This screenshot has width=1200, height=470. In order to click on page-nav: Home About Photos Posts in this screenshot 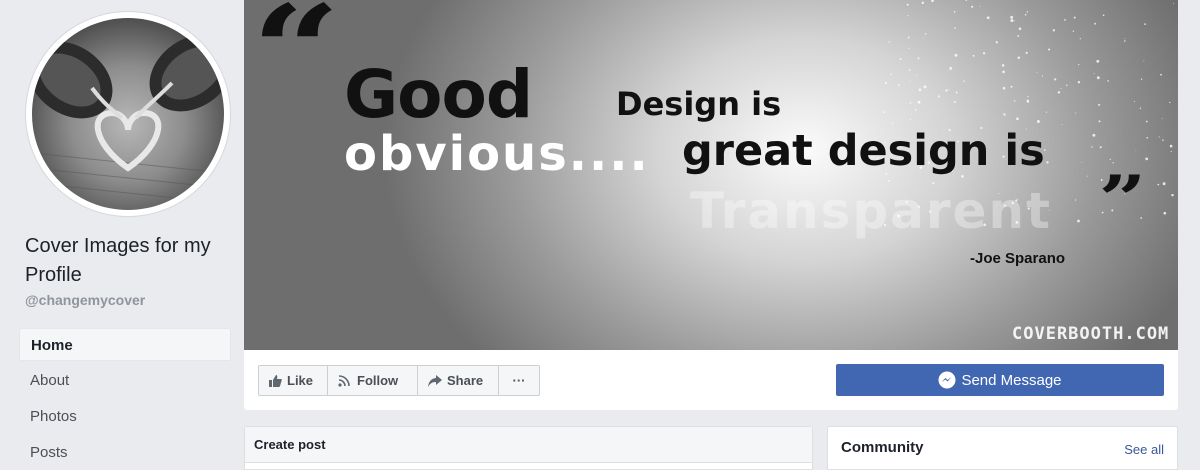, I will do `click(125, 399)`.